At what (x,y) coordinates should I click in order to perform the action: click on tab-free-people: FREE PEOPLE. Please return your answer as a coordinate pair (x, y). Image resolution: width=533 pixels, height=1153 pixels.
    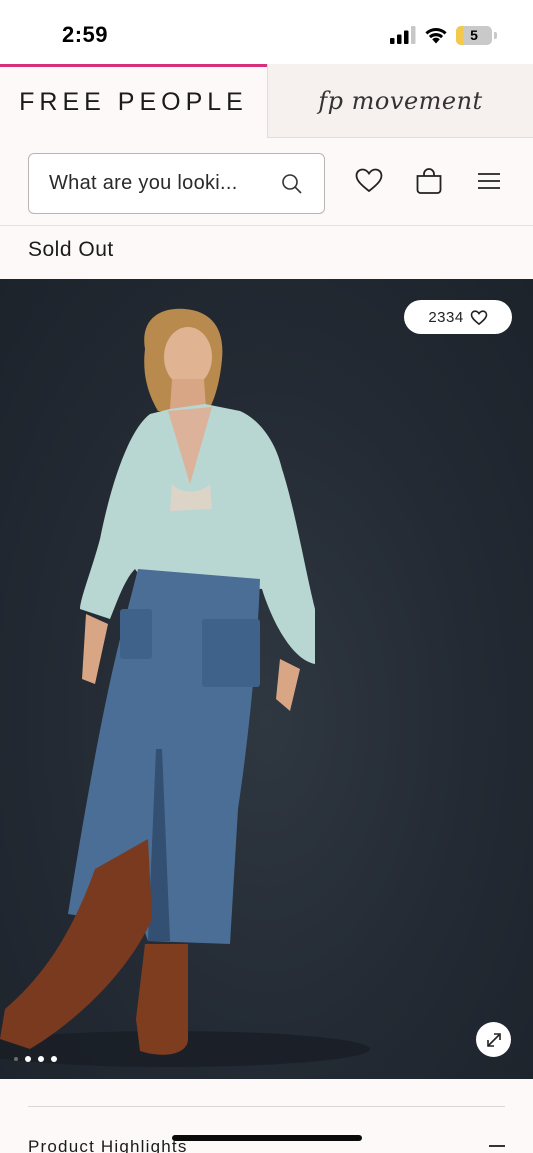
    Looking at the image, I should click on (133, 101).